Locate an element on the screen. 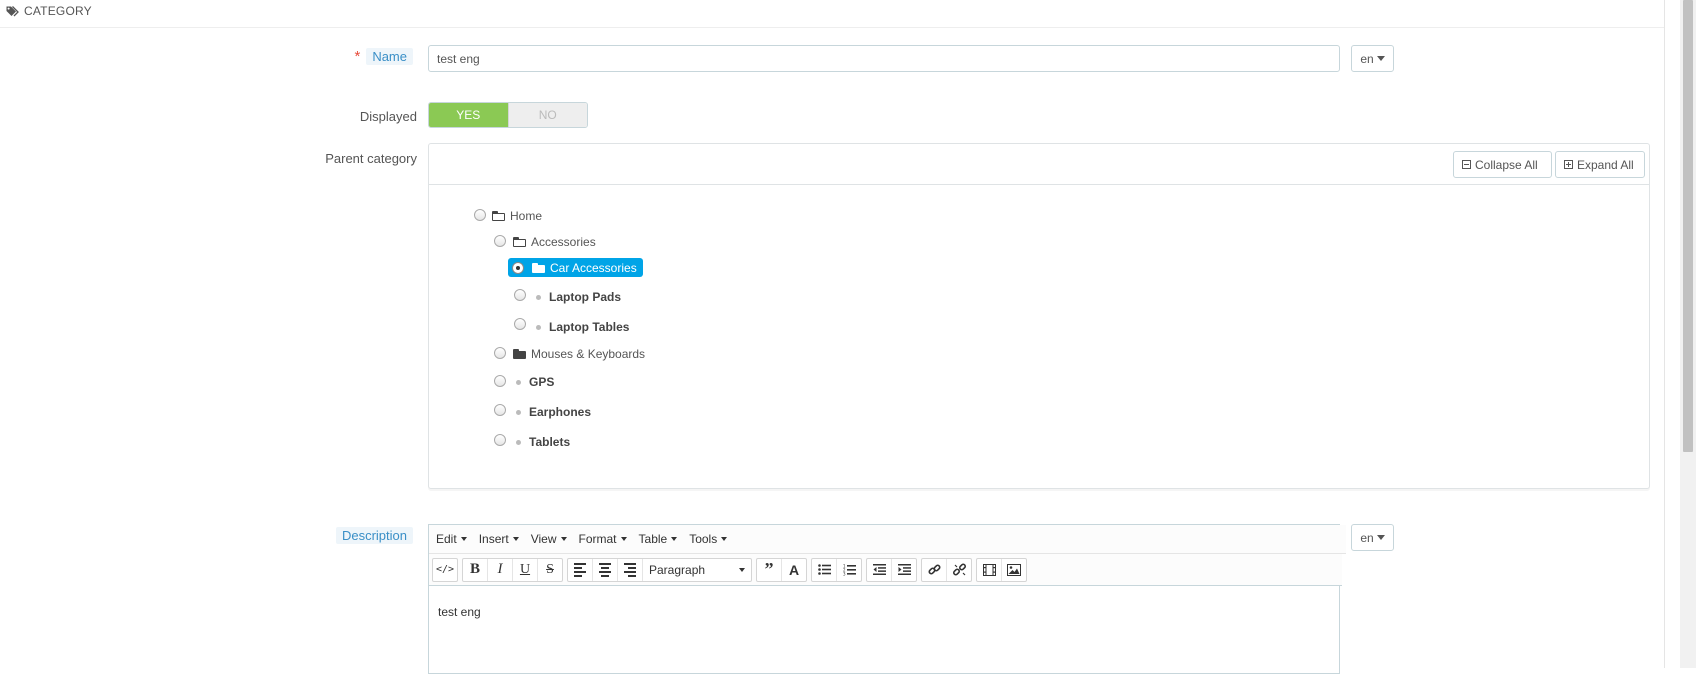  description-label: Description is located at coordinates (336, 535).